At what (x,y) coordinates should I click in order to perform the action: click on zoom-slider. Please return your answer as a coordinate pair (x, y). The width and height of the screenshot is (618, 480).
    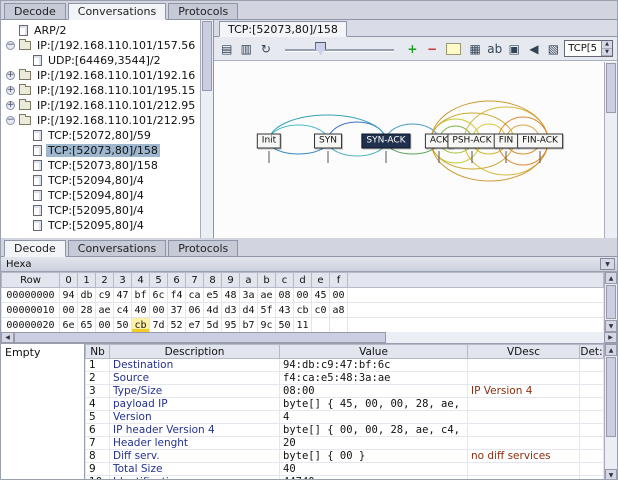
    Looking at the image, I should click on (339, 49).